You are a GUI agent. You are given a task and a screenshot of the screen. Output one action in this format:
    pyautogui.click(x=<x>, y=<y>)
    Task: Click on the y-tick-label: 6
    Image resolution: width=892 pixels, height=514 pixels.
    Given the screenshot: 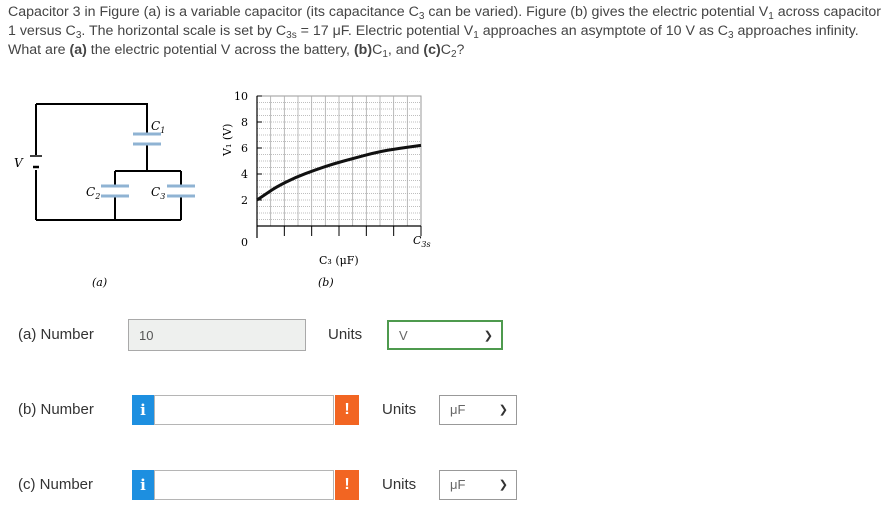 What is the action you would take?
    pyautogui.click(x=244, y=148)
    